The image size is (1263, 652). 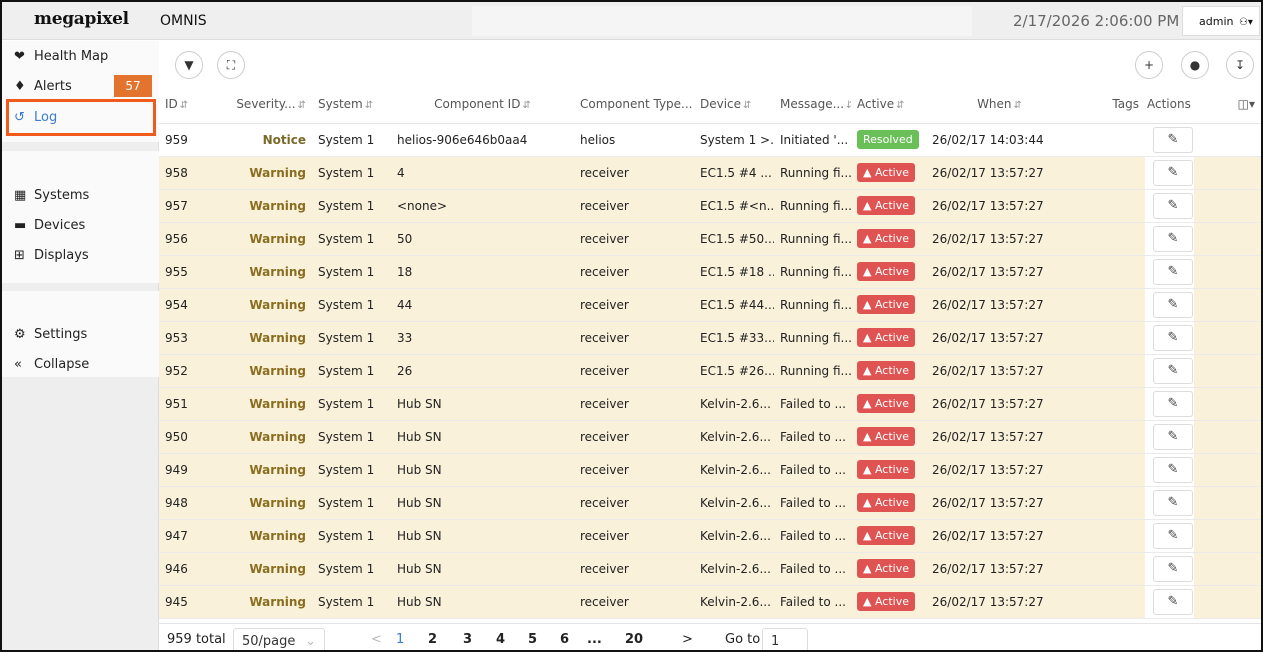 I want to click on cell-id: 954, so click(x=192, y=305).